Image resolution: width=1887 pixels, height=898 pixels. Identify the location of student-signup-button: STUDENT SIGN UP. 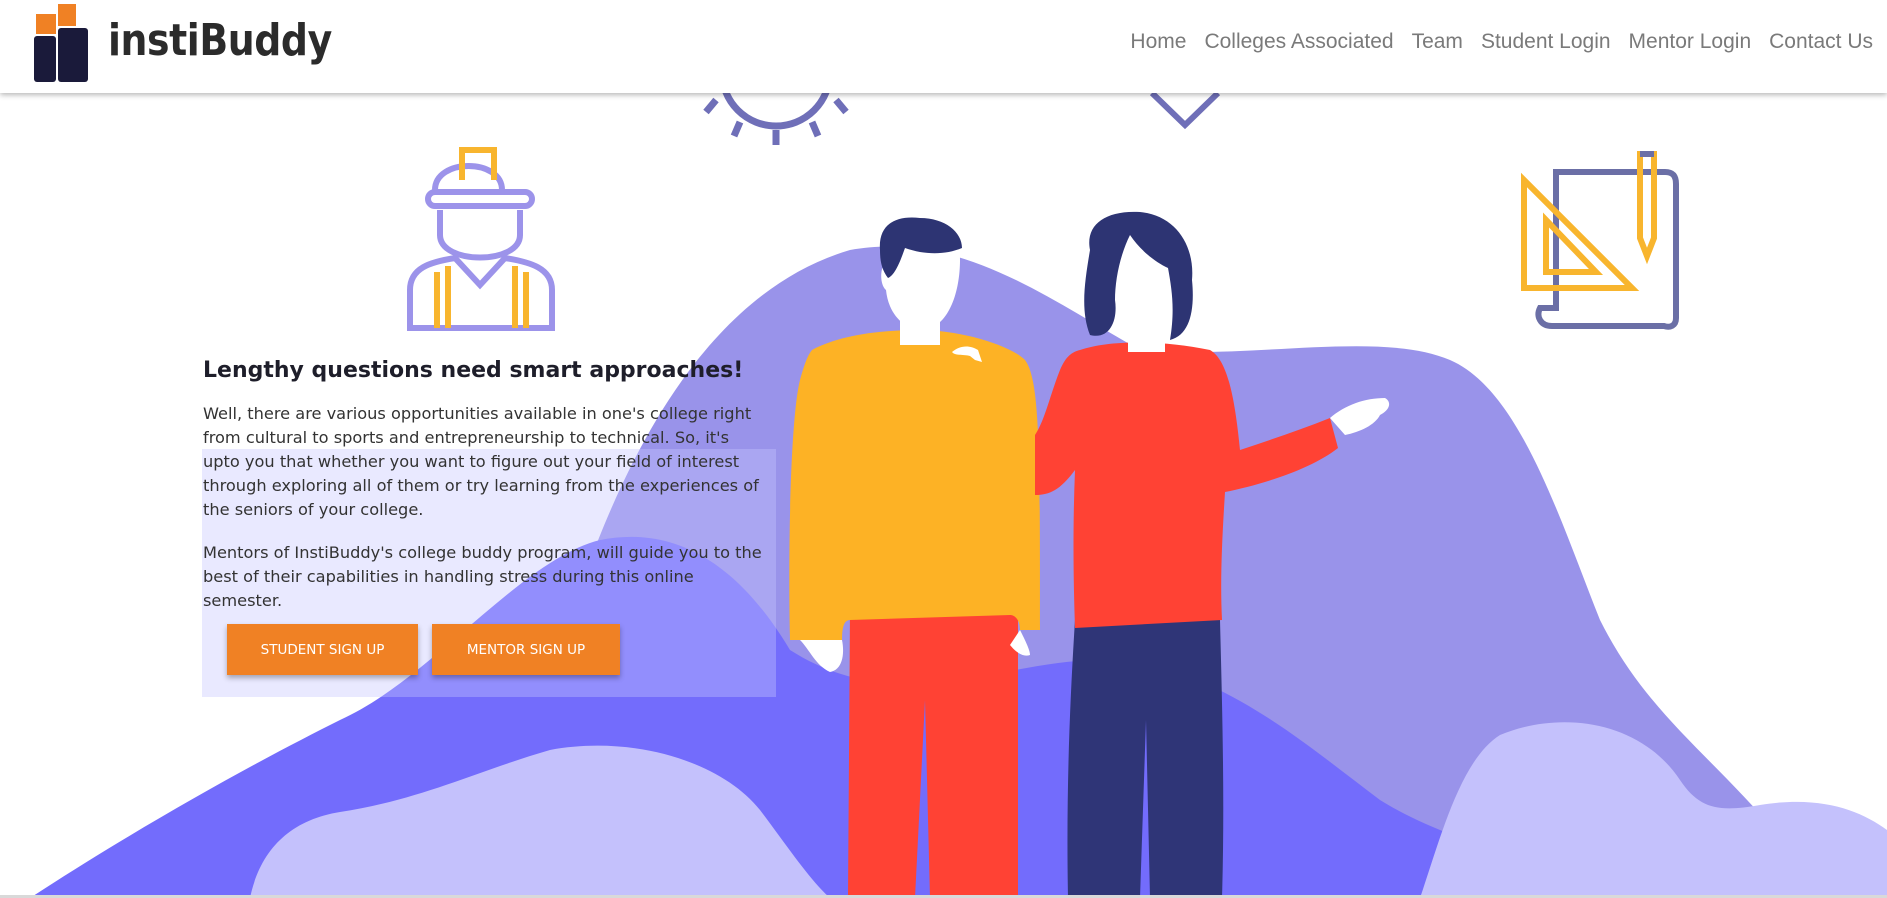
(322, 649).